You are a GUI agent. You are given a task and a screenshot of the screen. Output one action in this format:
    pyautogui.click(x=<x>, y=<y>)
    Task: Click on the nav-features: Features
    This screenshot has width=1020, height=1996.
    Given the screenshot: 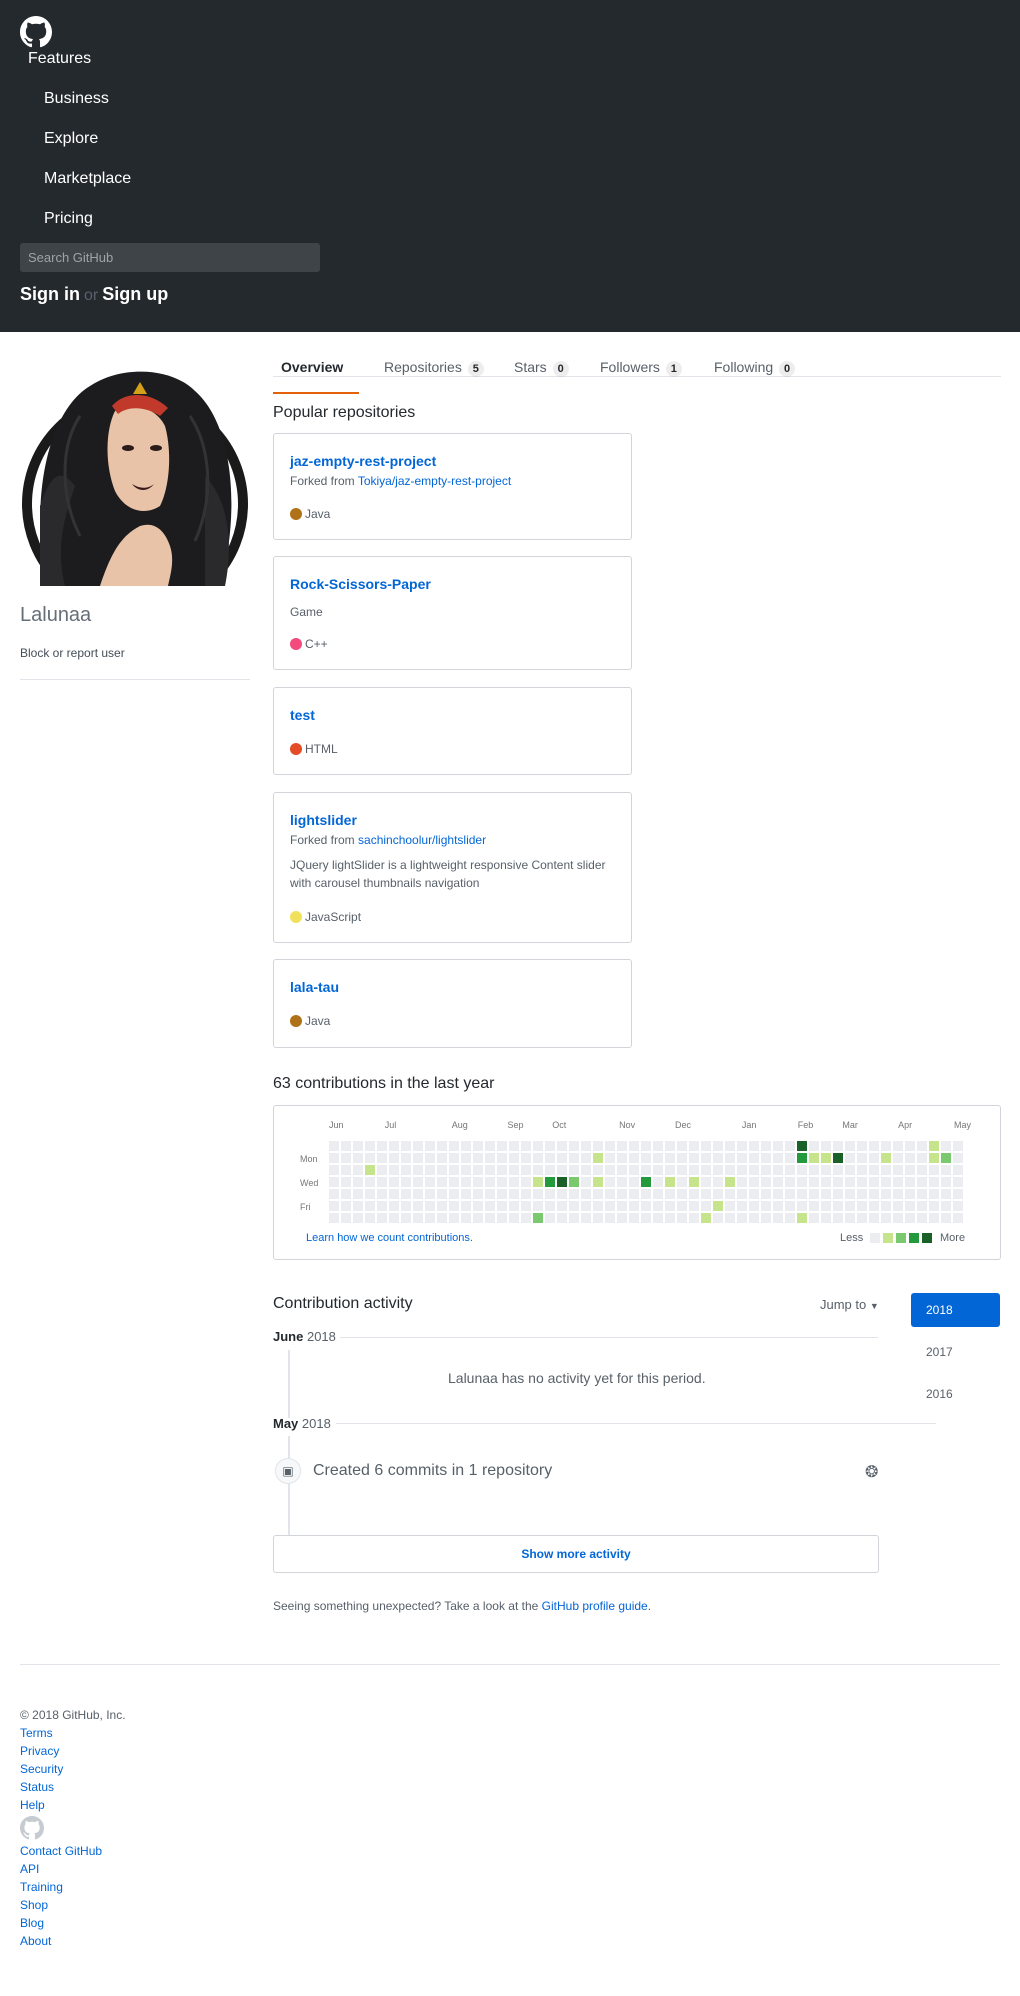 What is the action you would take?
    pyautogui.click(x=59, y=59)
    